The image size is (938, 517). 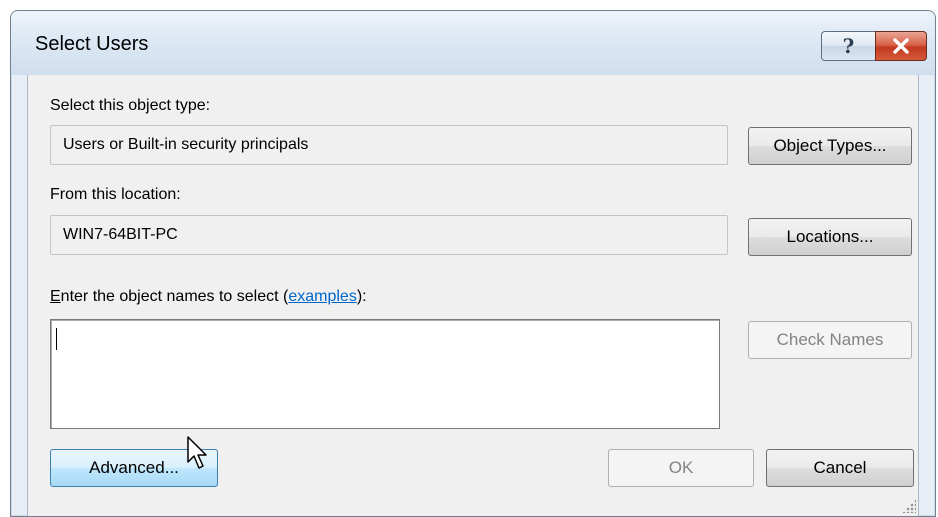 I want to click on question-mark-icon: ?, so click(x=848, y=46).